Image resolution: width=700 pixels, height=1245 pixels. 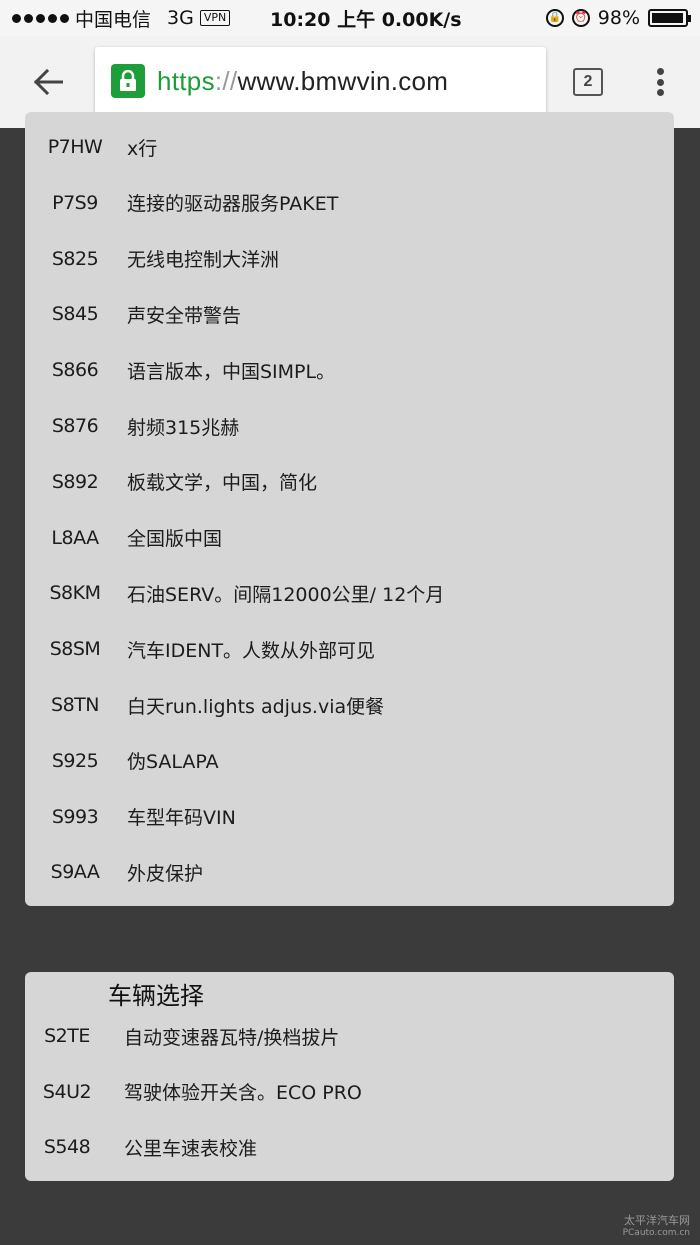 What do you see at coordinates (349, 817) in the screenshot?
I see `list-item: S993 车型年码VIN` at bounding box center [349, 817].